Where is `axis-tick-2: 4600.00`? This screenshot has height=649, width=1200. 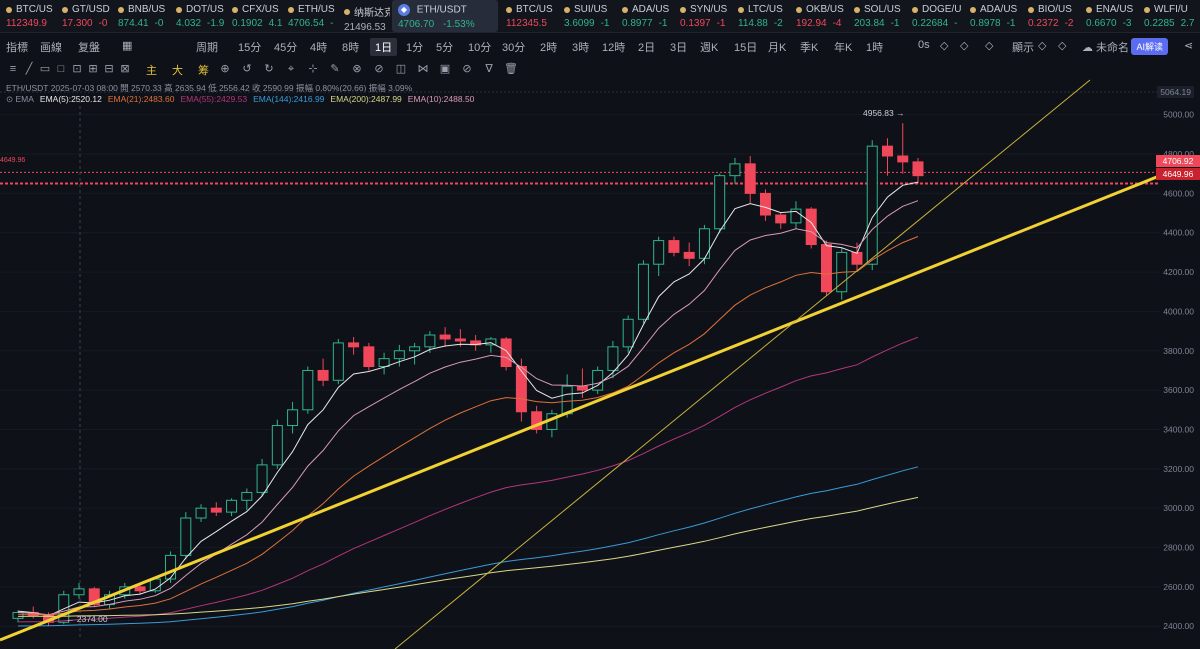 axis-tick-2: 4600.00 is located at coordinates (1178, 193).